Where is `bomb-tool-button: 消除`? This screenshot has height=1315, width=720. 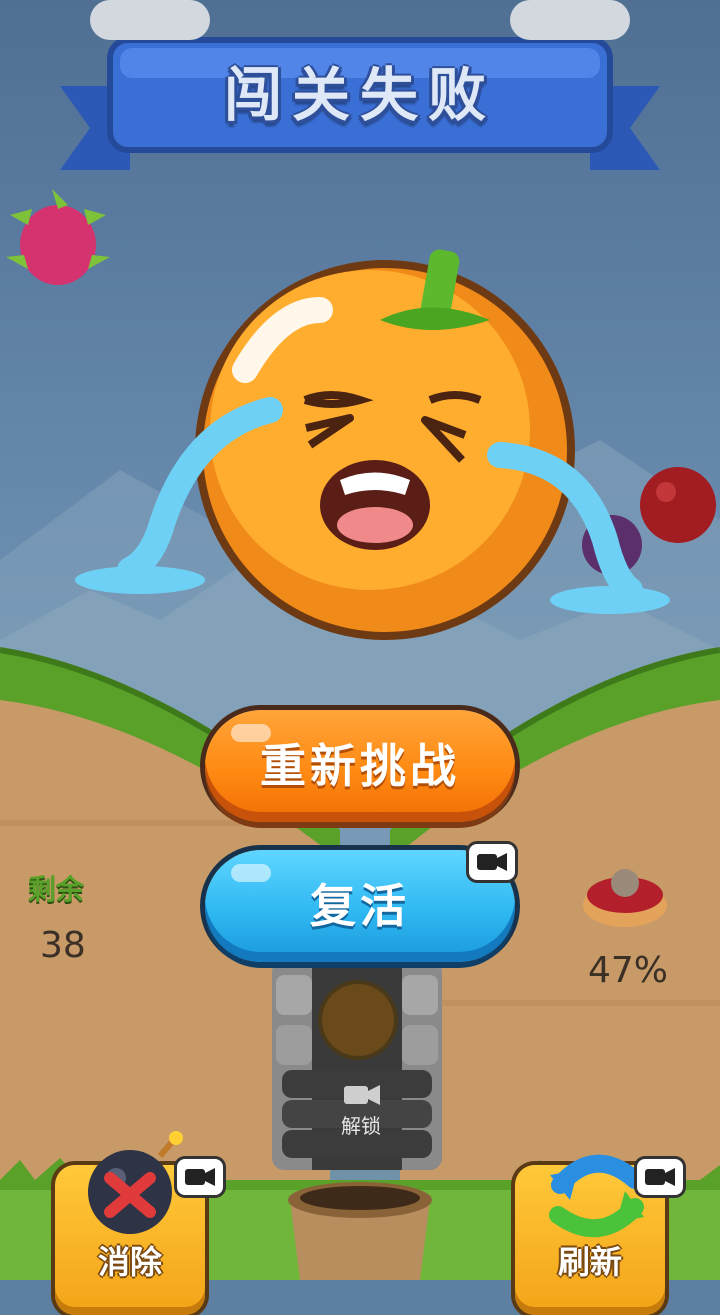
bomb-tool-button: 消除 is located at coordinates (139, 1223).